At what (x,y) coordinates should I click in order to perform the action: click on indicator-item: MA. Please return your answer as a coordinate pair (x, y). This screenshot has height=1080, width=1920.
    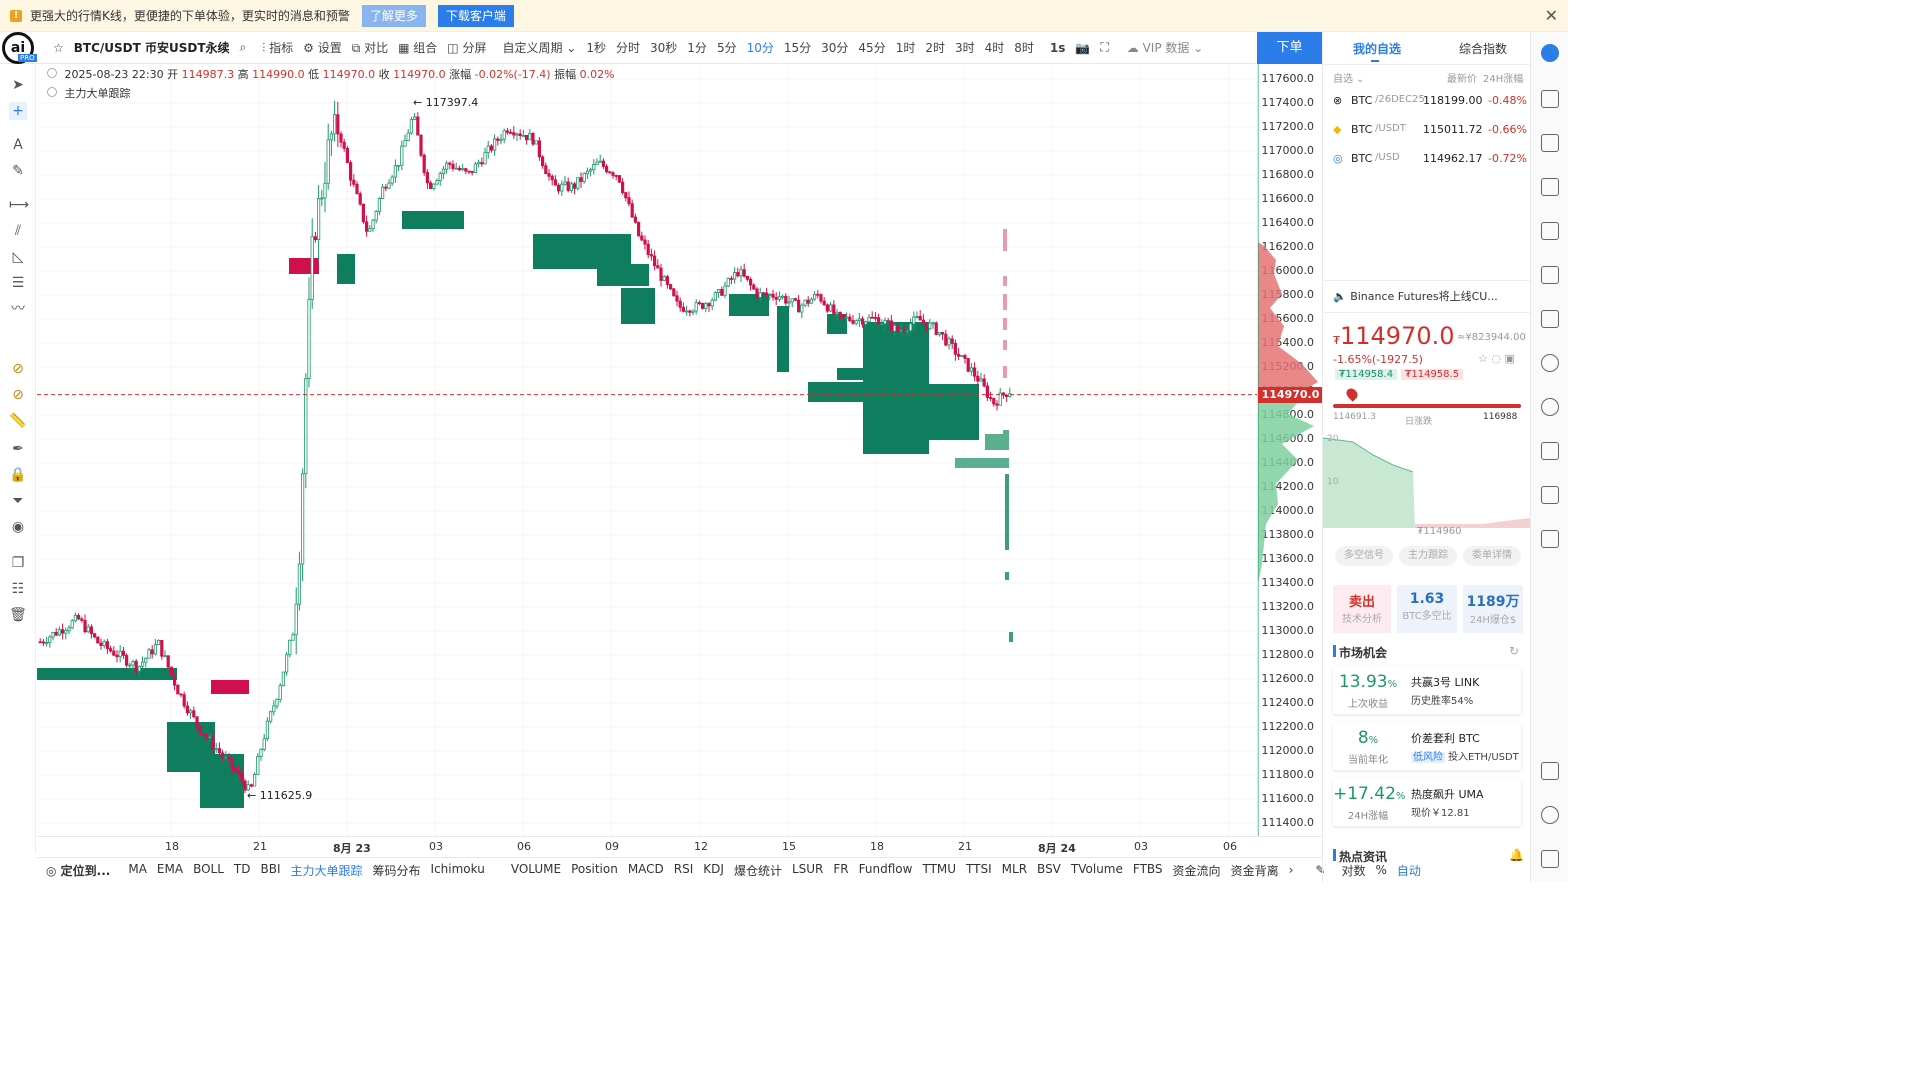
    Looking at the image, I should click on (137, 870).